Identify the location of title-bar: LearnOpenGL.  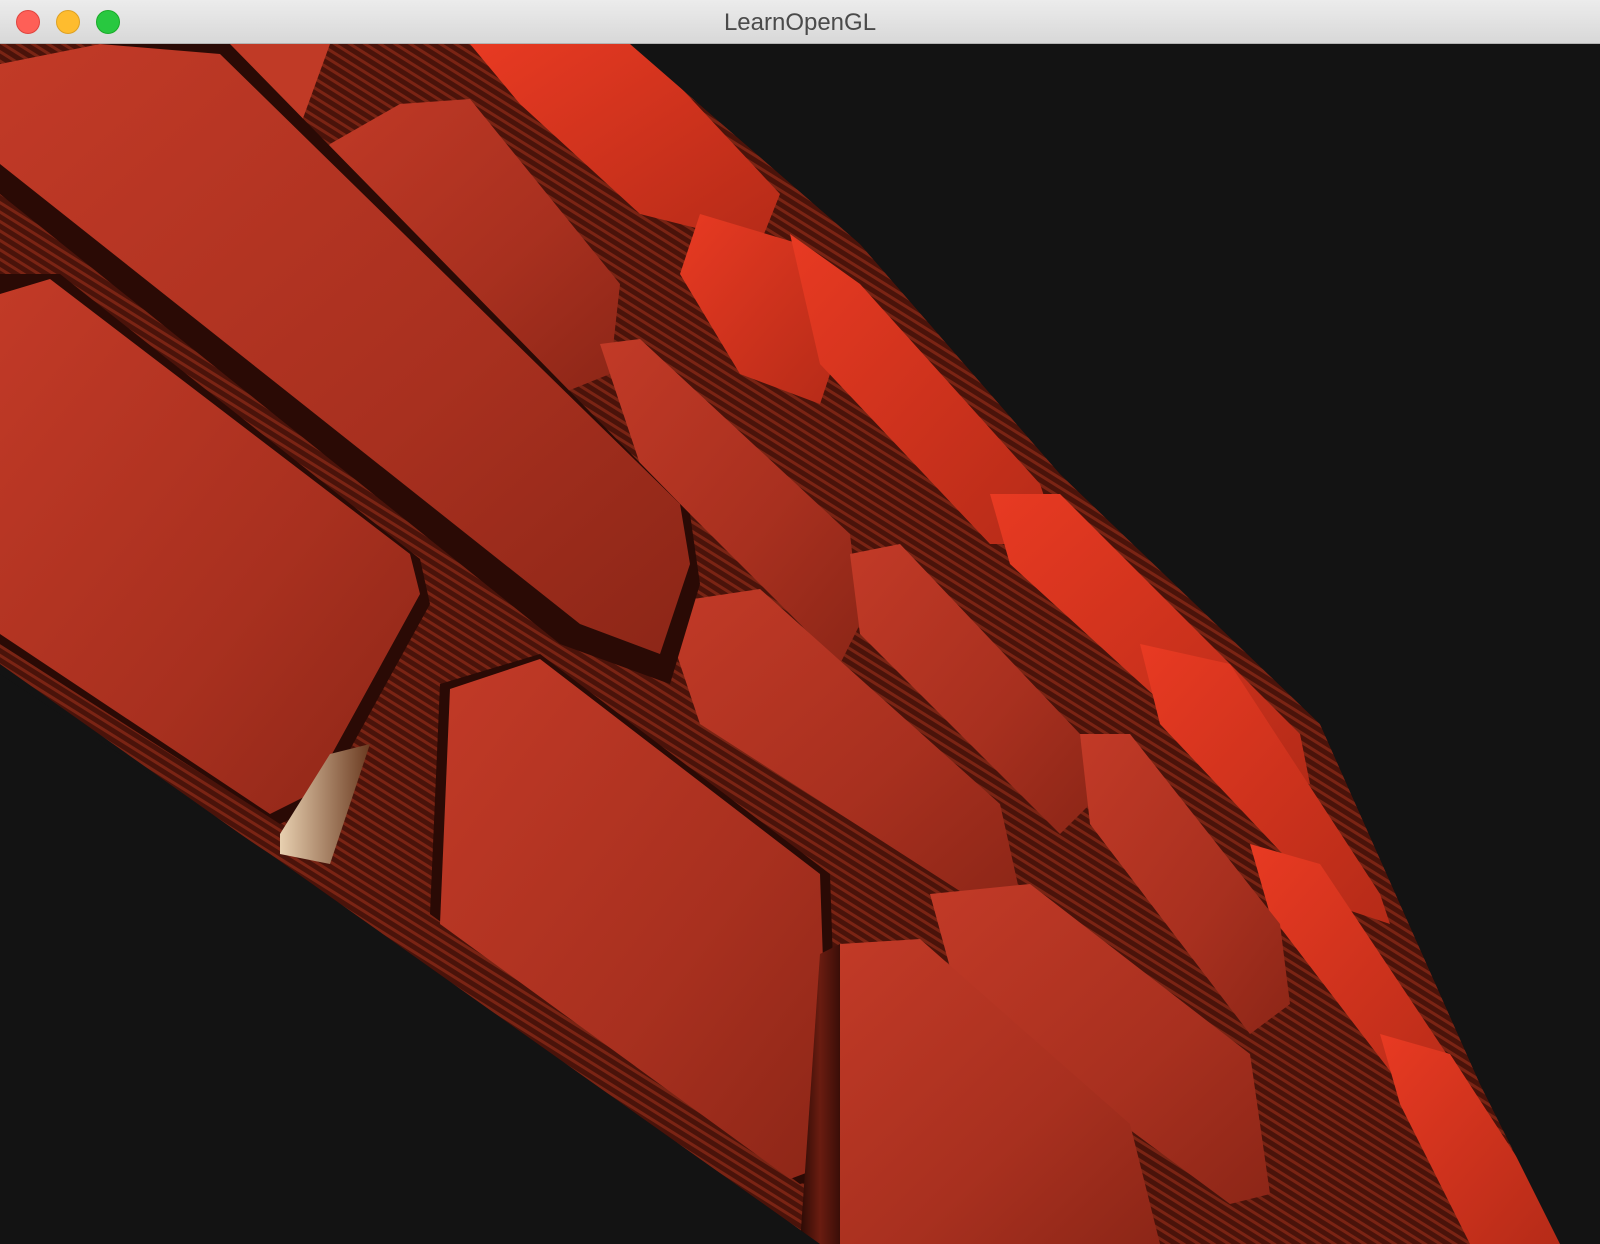
(800, 22).